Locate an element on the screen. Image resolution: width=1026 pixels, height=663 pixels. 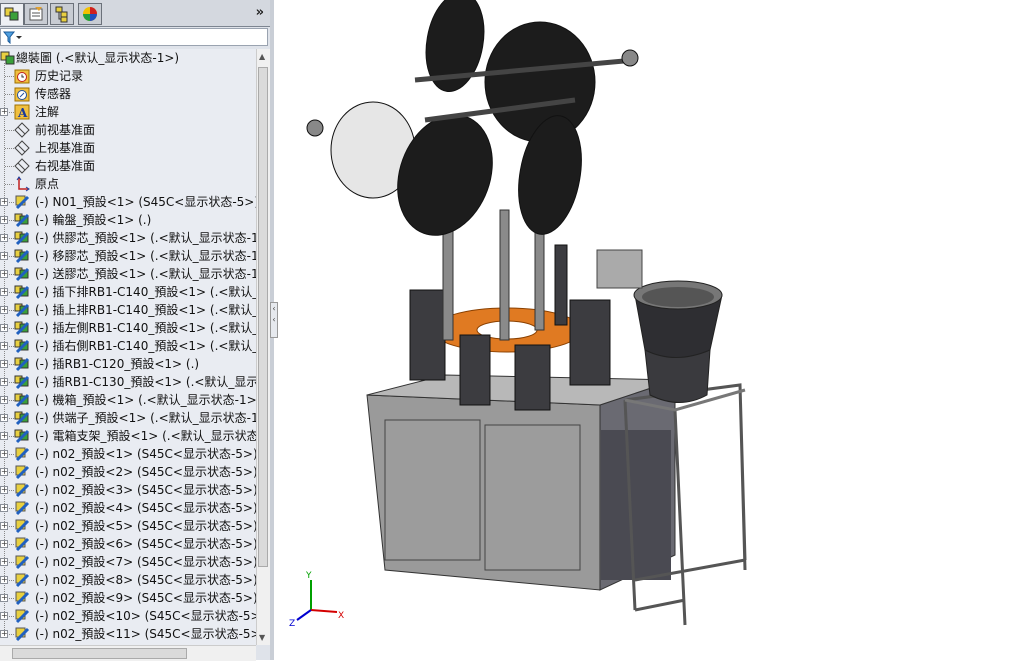
scroll-down-arrow: ▼ is located at coordinates (262, 637).